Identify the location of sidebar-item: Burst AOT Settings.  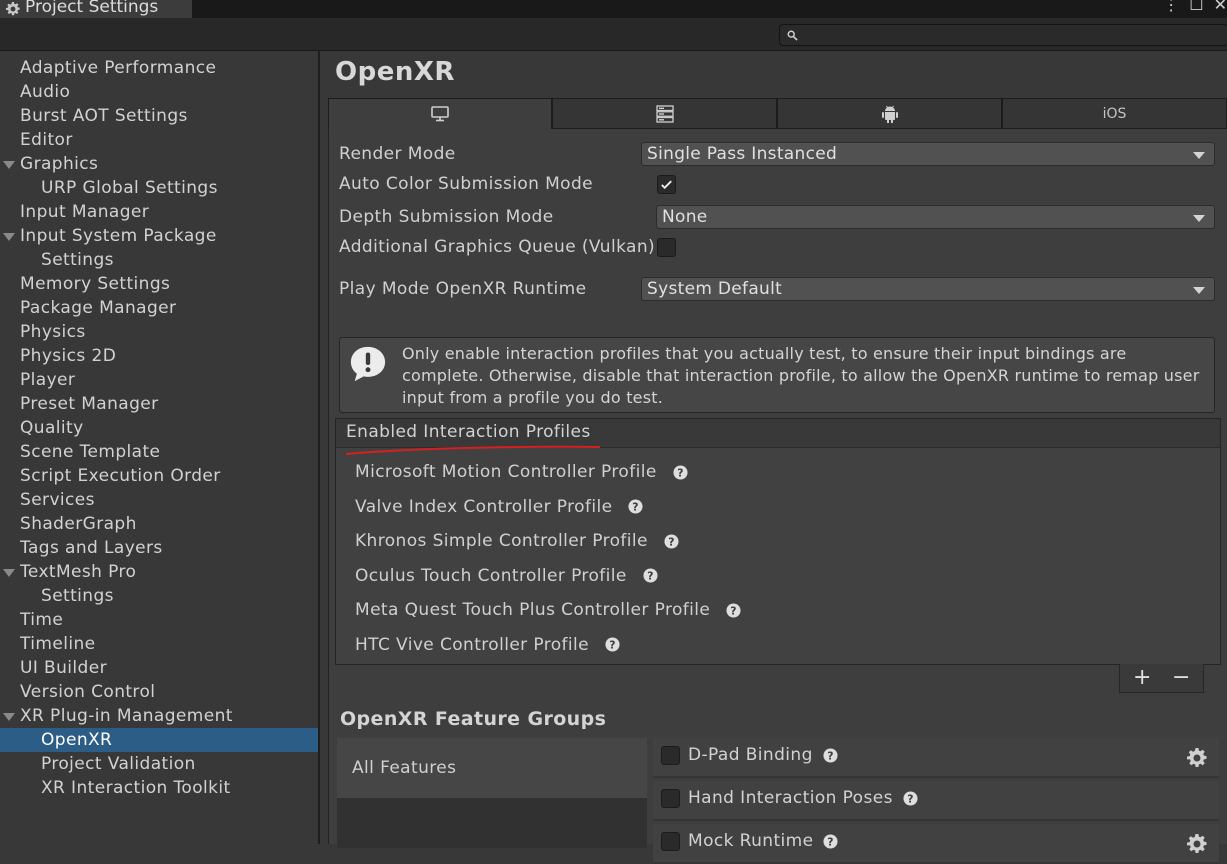
(159, 116).